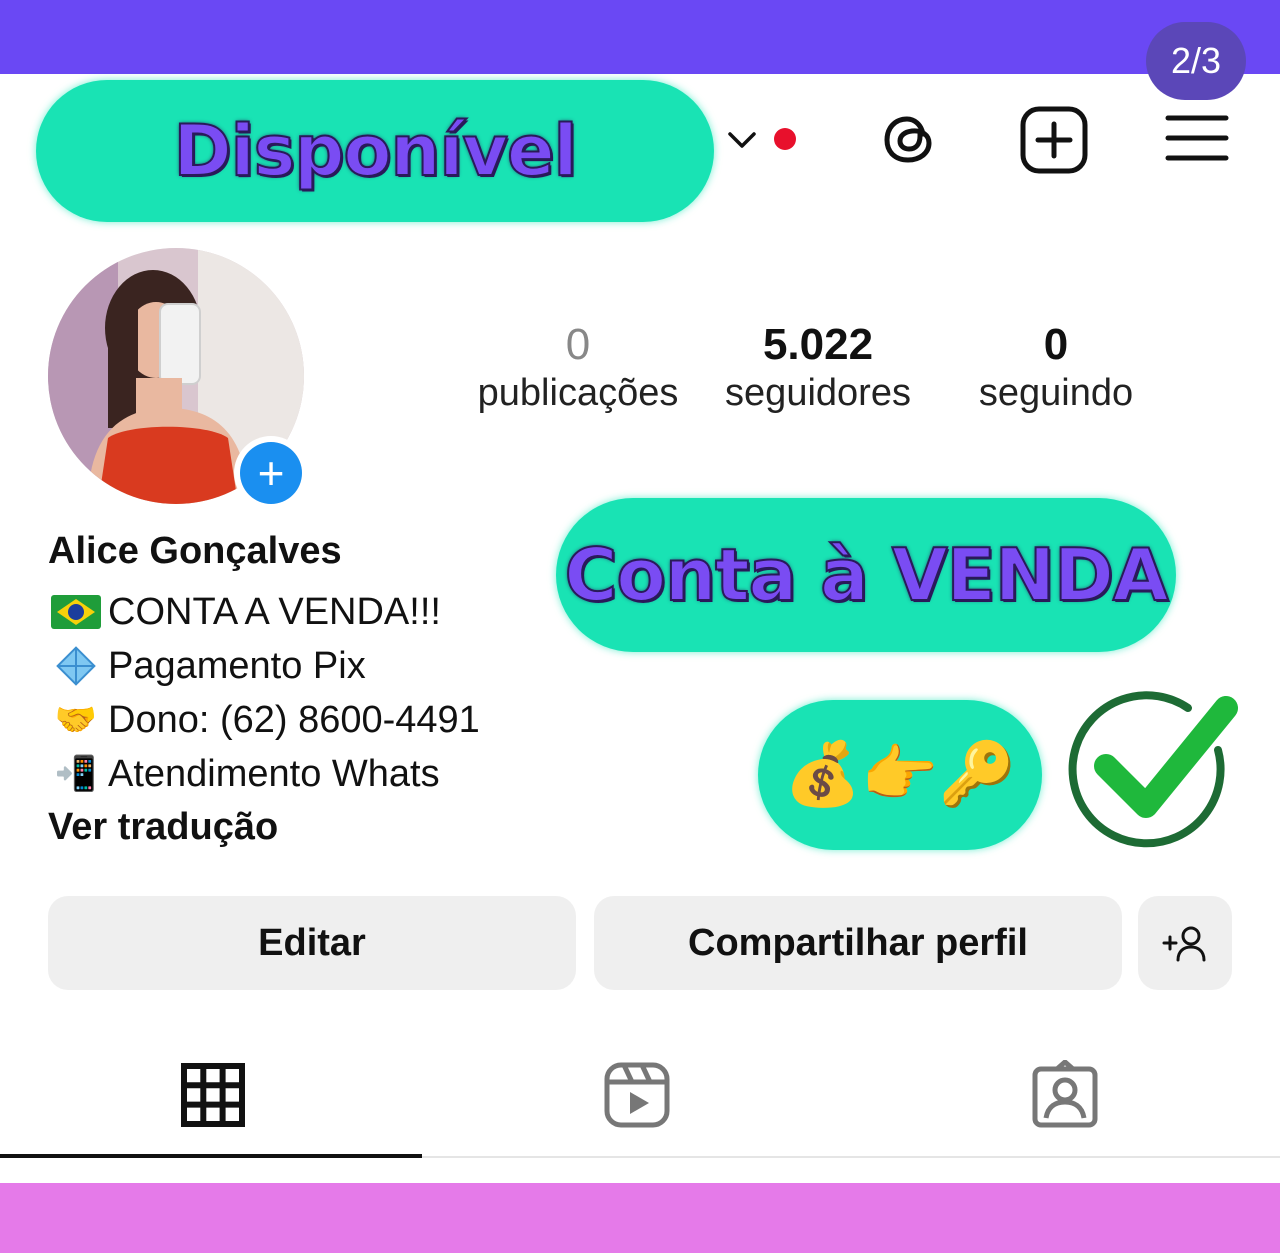 The width and height of the screenshot is (1280, 1253). What do you see at coordinates (163, 827) in the screenshot?
I see `see-translation-link: Ver tradução` at bounding box center [163, 827].